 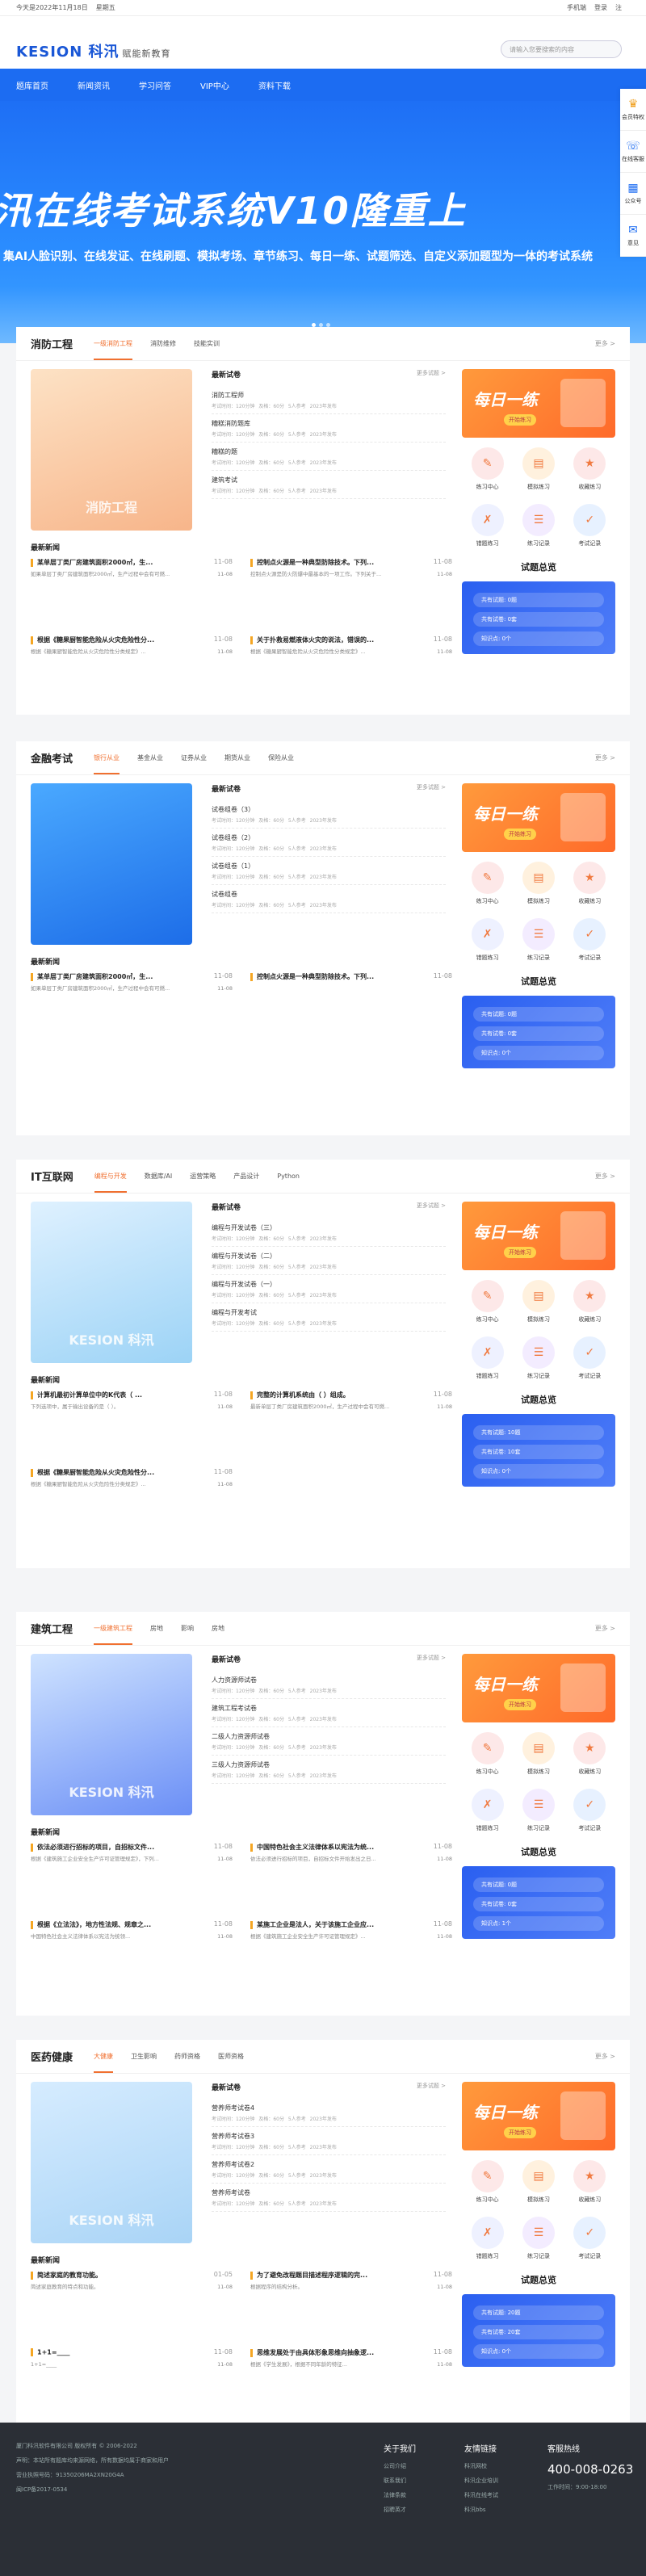 I want to click on mobile-link: 手机端, so click(x=576, y=8).